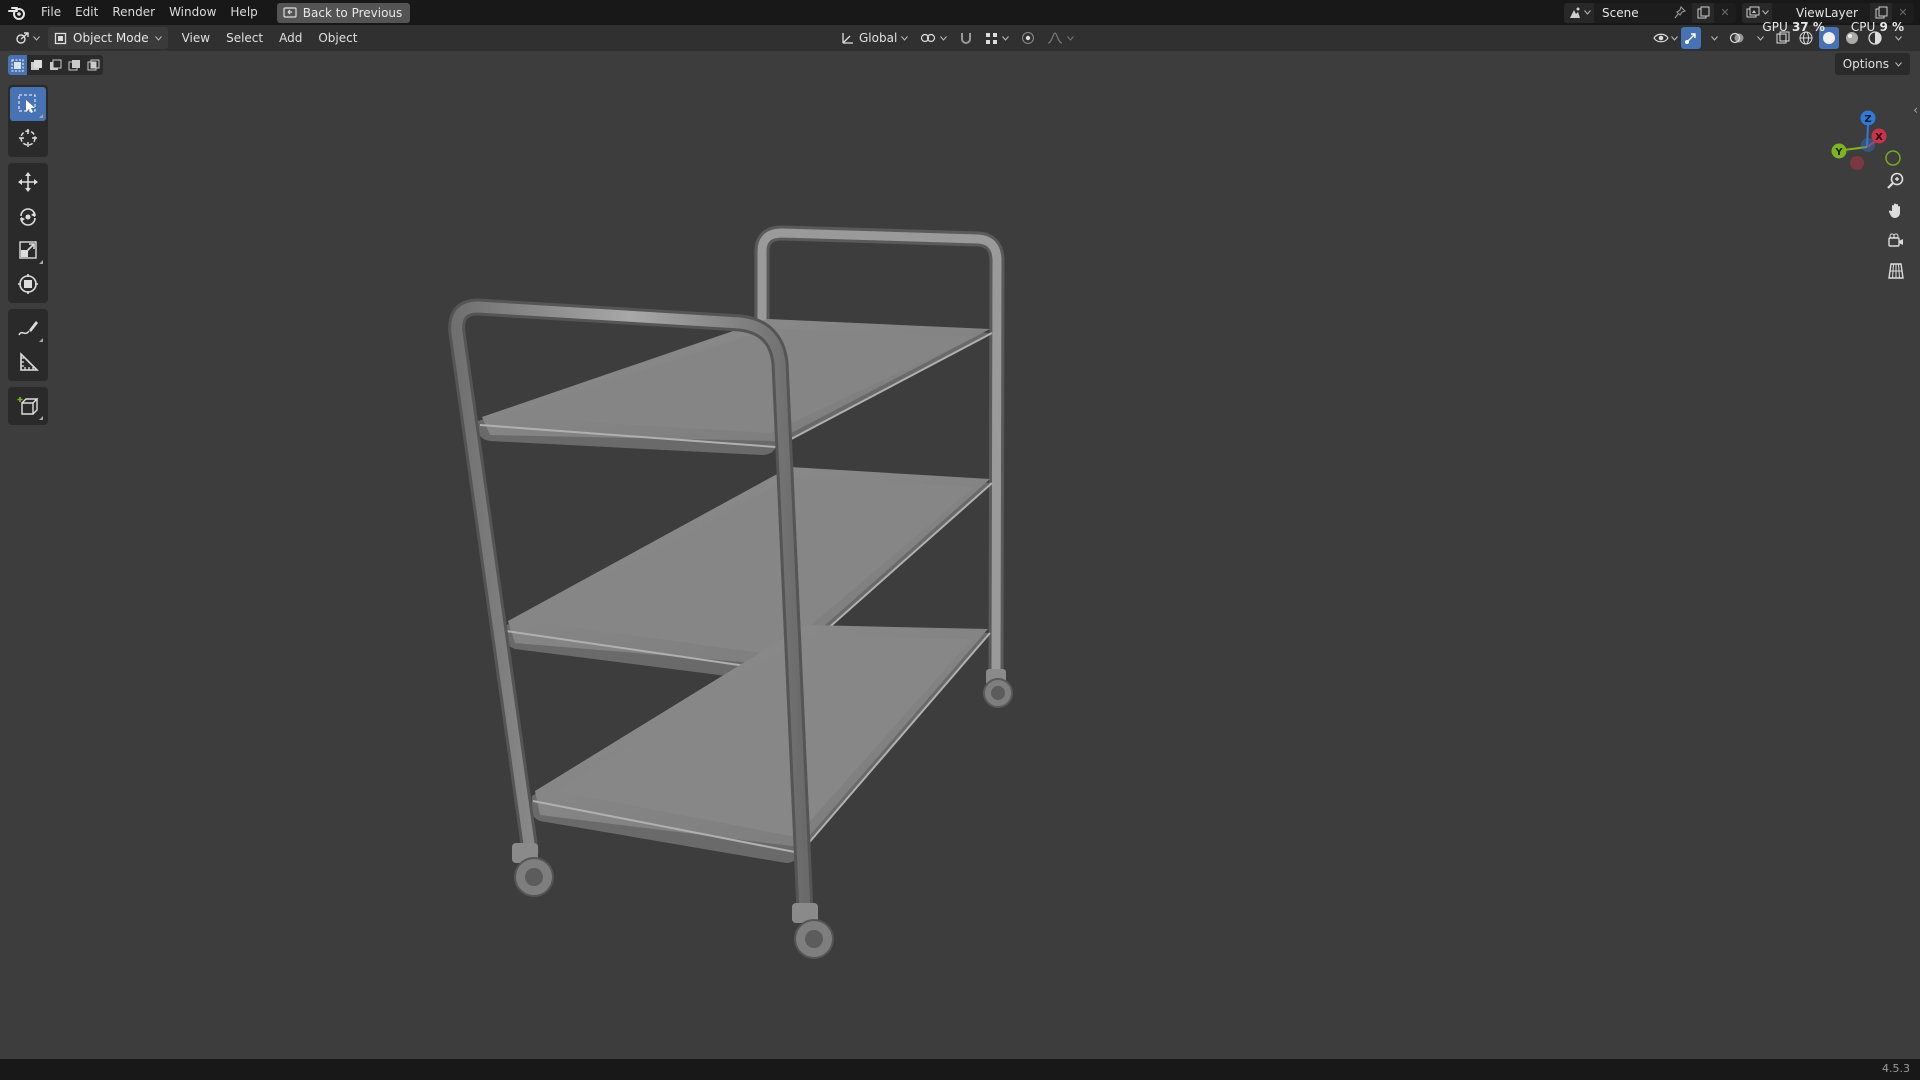 The image size is (1920, 1080). What do you see at coordinates (60, 38) in the screenshot?
I see `object-mode-icon` at bounding box center [60, 38].